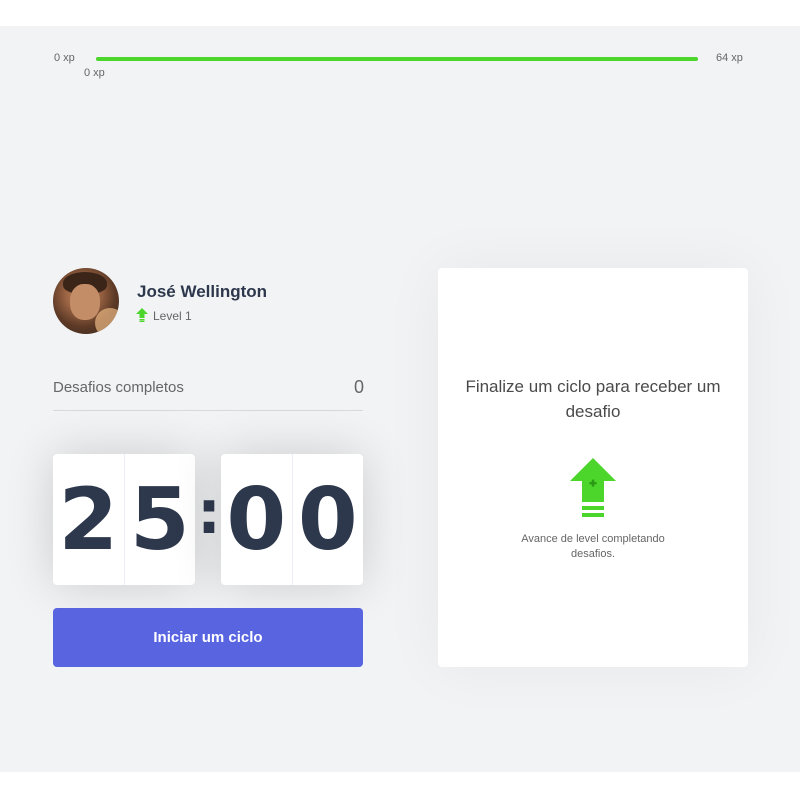 The height and width of the screenshot is (800, 800). I want to click on xp-current-label: 0 xp, so click(94, 73).